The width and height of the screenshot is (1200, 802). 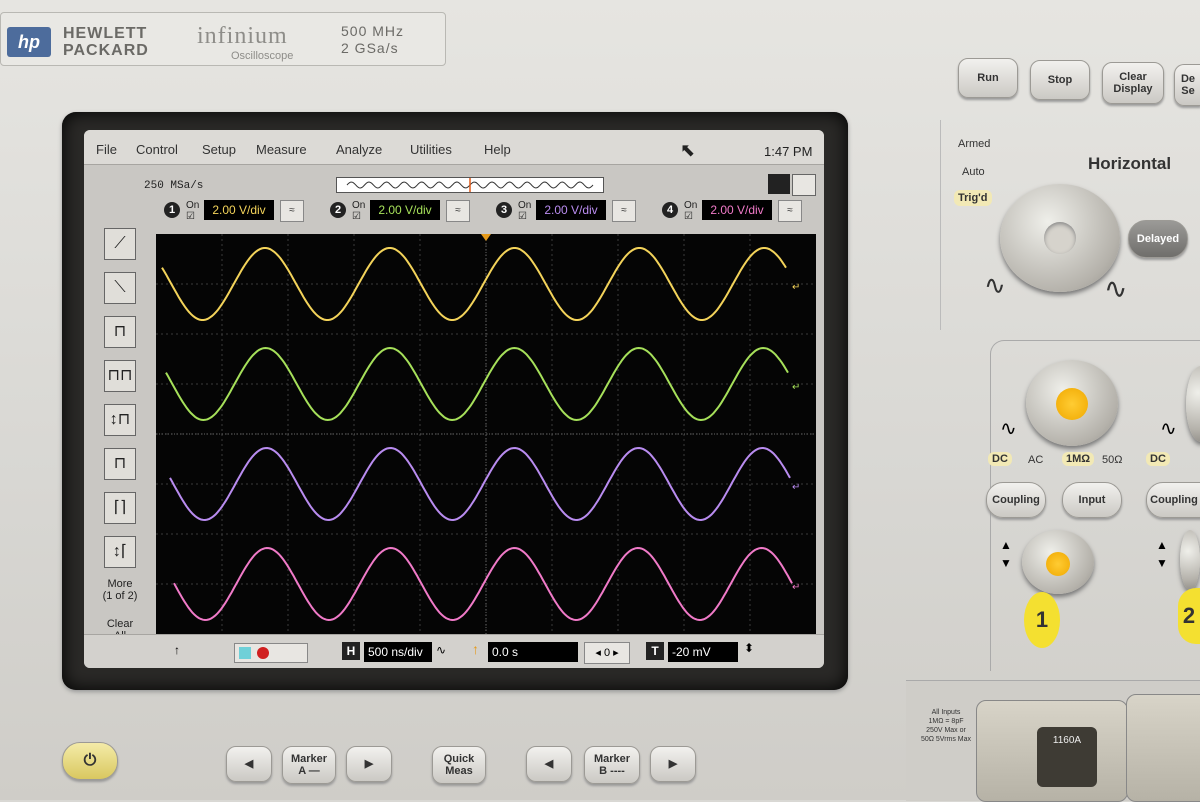 I want to click on channel-4-on-checkbox: On ☑, so click(x=690, y=211).